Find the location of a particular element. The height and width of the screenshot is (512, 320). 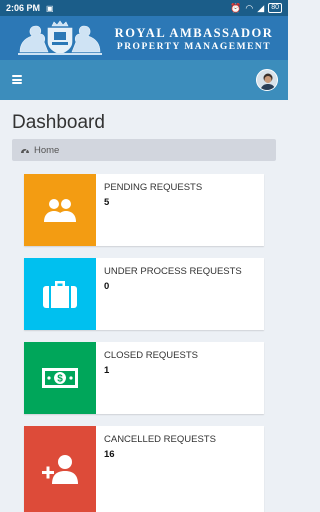

users-icon is located at coordinates (60, 210).